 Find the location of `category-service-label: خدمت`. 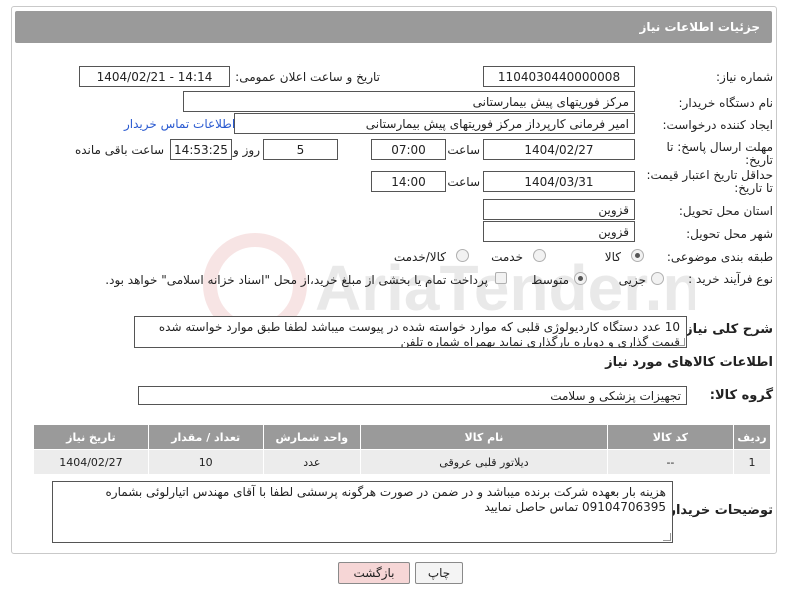

category-service-label: خدمت is located at coordinates (507, 257).